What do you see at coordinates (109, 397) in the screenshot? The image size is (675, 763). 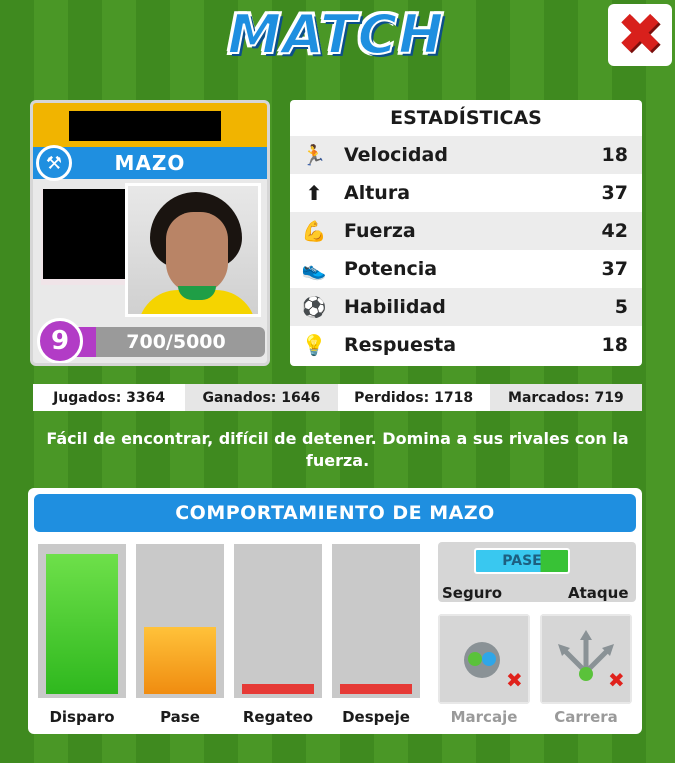 I see `played-count: Jugados: 3364` at bounding box center [109, 397].